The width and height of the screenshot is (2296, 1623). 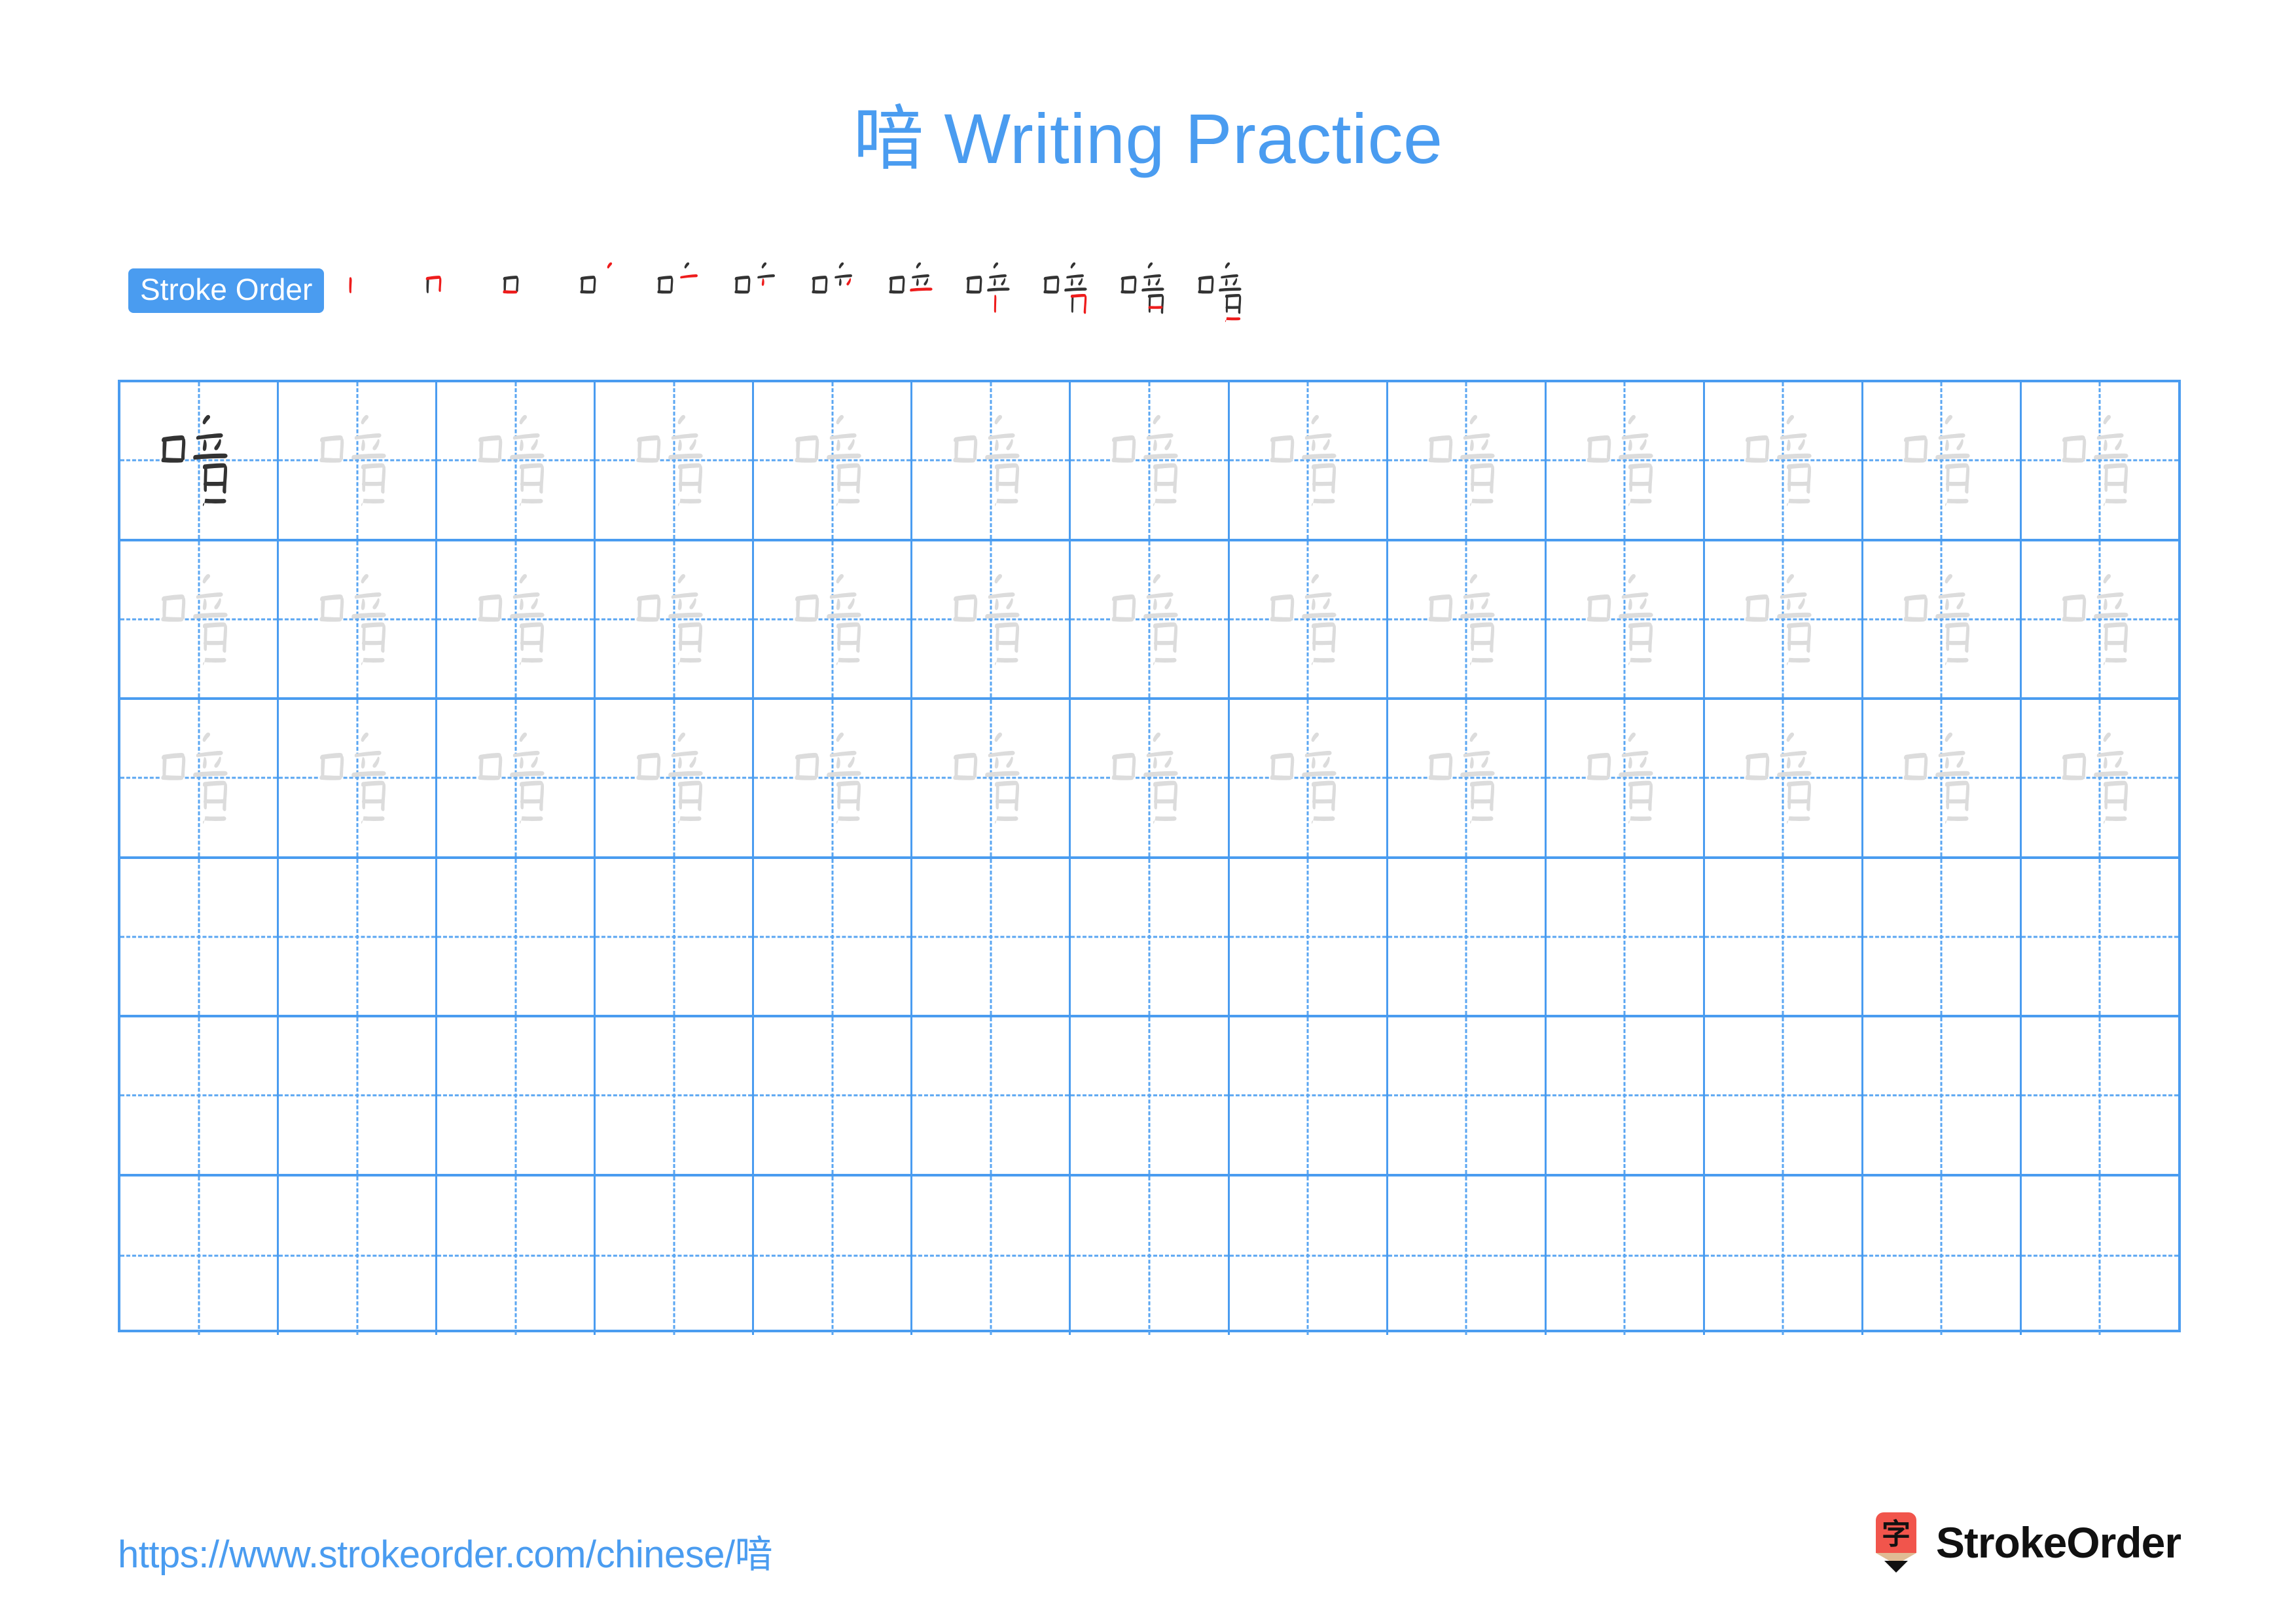 What do you see at coordinates (445, 1550) in the screenshot?
I see `source-url: https://www.strokeorder.com/chinese/喑` at bounding box center [445, 1550].